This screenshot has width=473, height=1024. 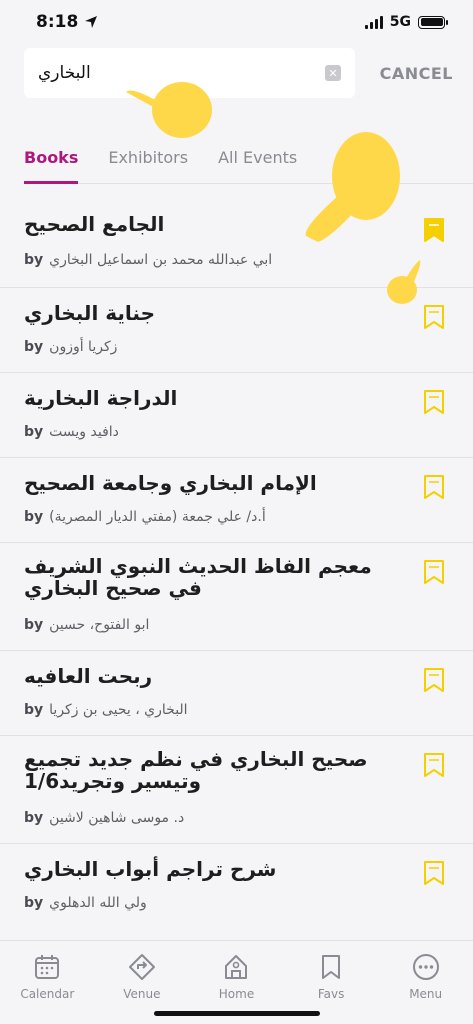 What do you see at coordinates (84, 432) in the screenshot?
I see `author-name: دافيد ويست` at bounding box center [84, 432].